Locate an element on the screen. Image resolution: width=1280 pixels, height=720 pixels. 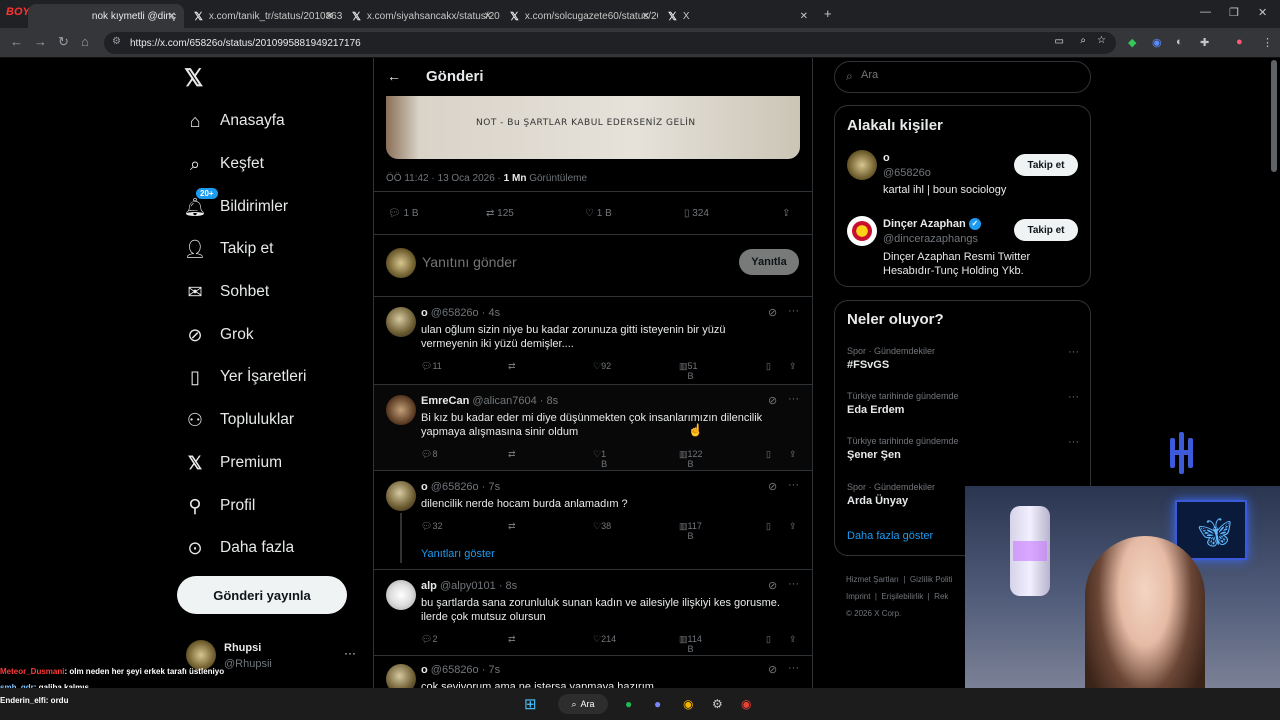
back-arrow-icon: ← is located at coordinates (394, 76).